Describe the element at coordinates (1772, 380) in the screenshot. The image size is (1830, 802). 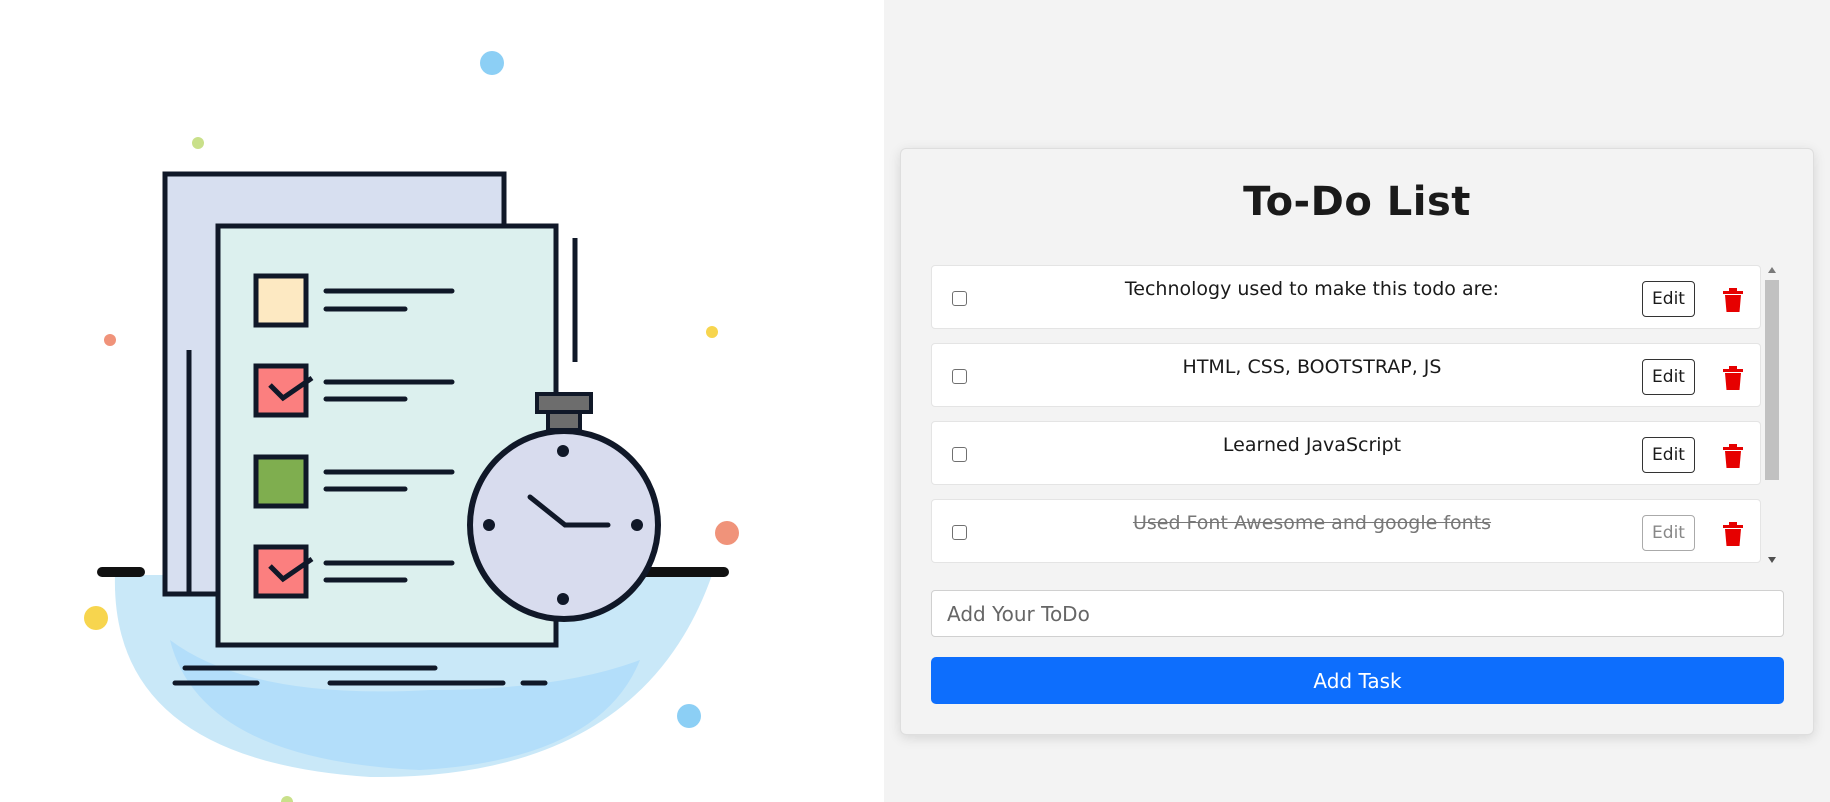
I see `scroll-thumb` at that location.